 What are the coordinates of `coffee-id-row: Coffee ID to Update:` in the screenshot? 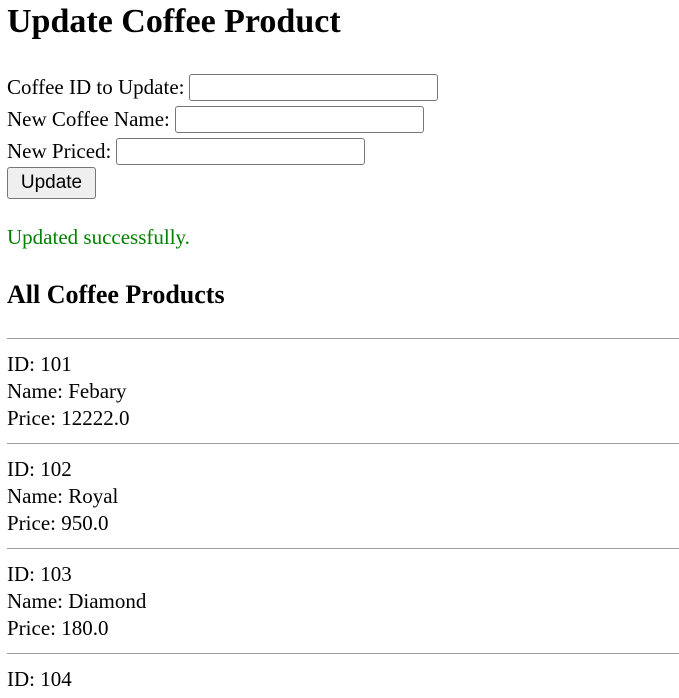 It's located at (223, 87).